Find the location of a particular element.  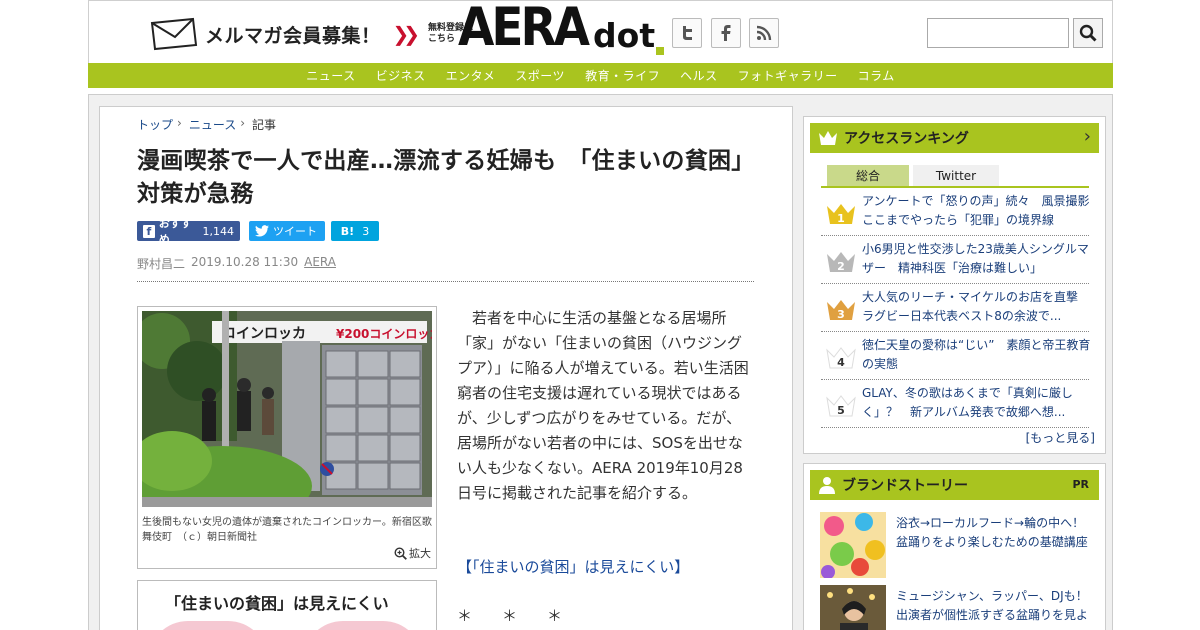

svg-text: コインロッカ is located at coordinates (264, 334).